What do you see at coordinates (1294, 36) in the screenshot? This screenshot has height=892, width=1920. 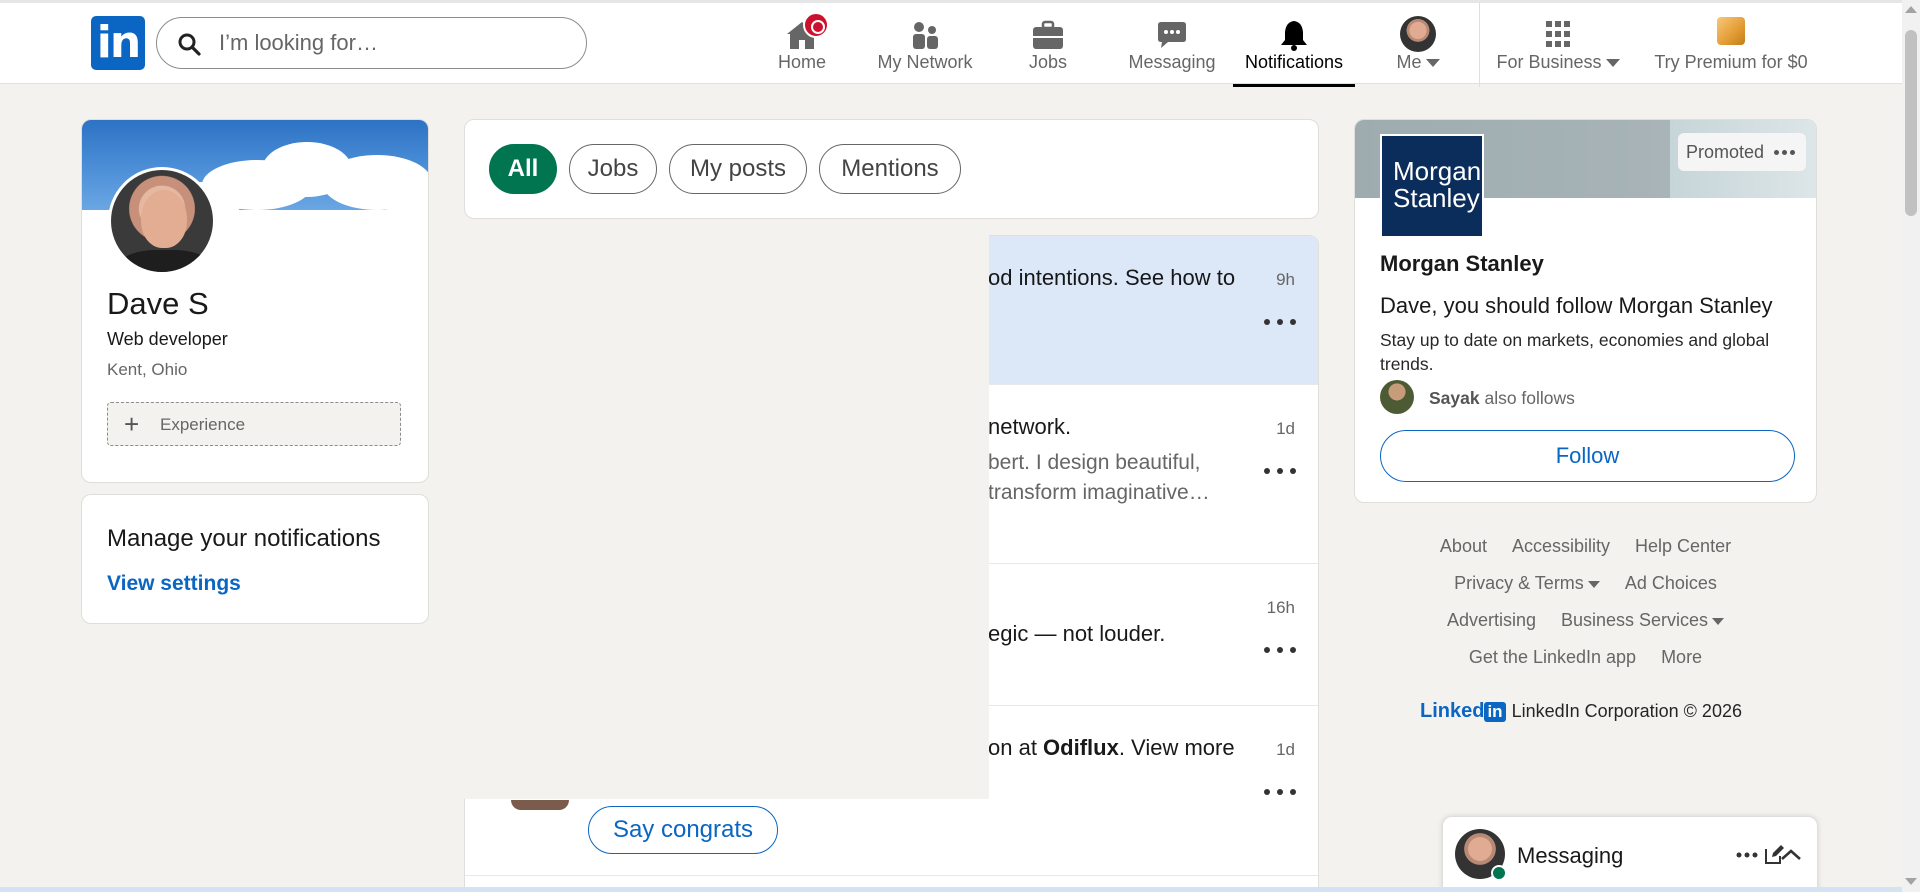 I see `bell-icon` at bounding box center [1294, 36].